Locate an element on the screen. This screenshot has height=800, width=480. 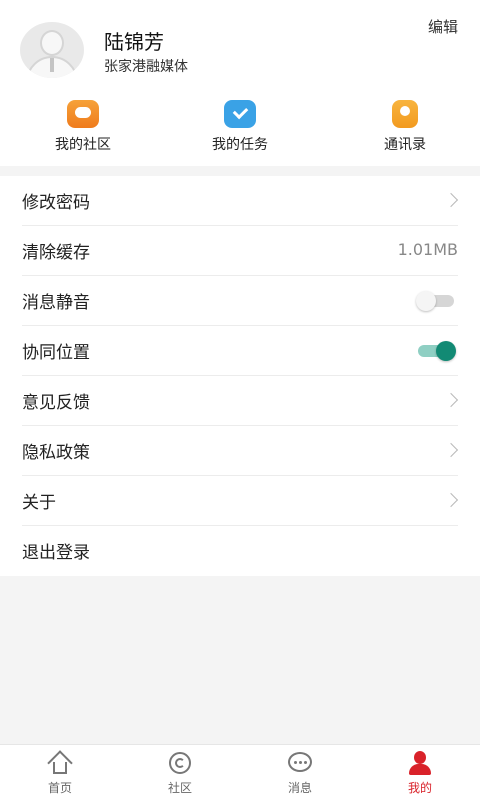
settings-row-about: 关于 is located at coordinates (240, 501).